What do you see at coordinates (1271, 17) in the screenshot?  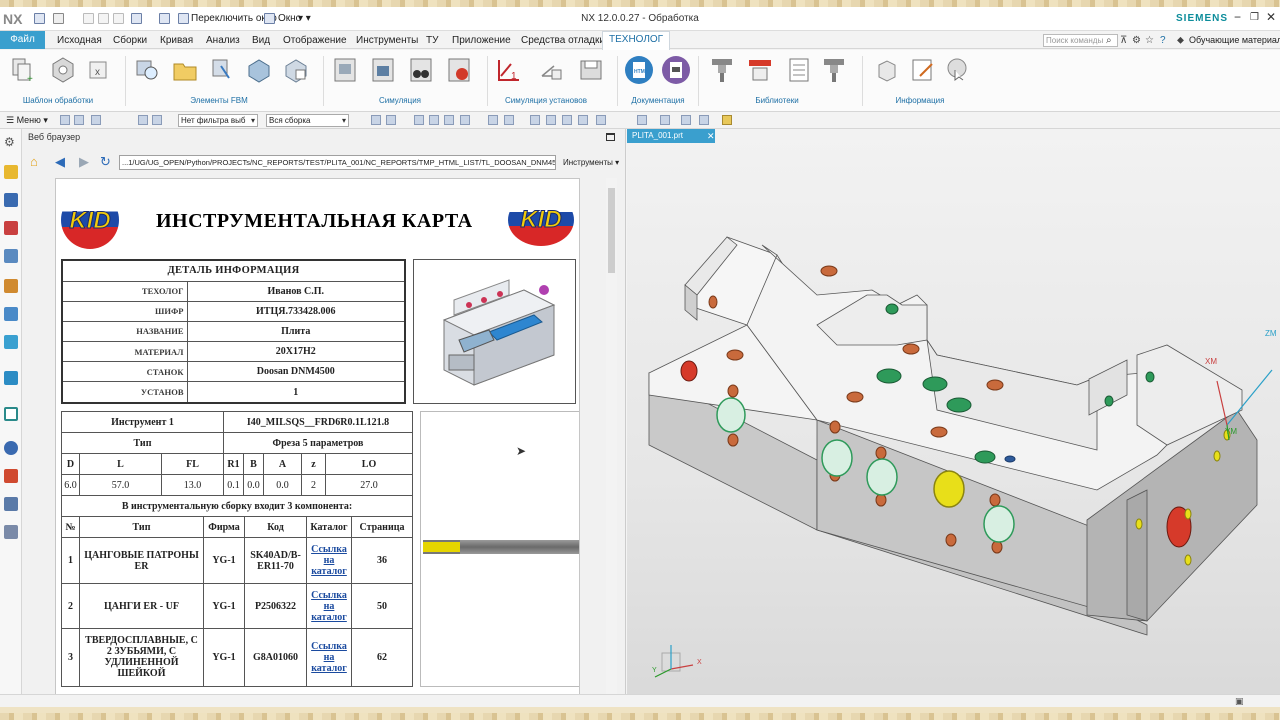 I see `close-icon: ✕` at bounding box center [1271, 17].